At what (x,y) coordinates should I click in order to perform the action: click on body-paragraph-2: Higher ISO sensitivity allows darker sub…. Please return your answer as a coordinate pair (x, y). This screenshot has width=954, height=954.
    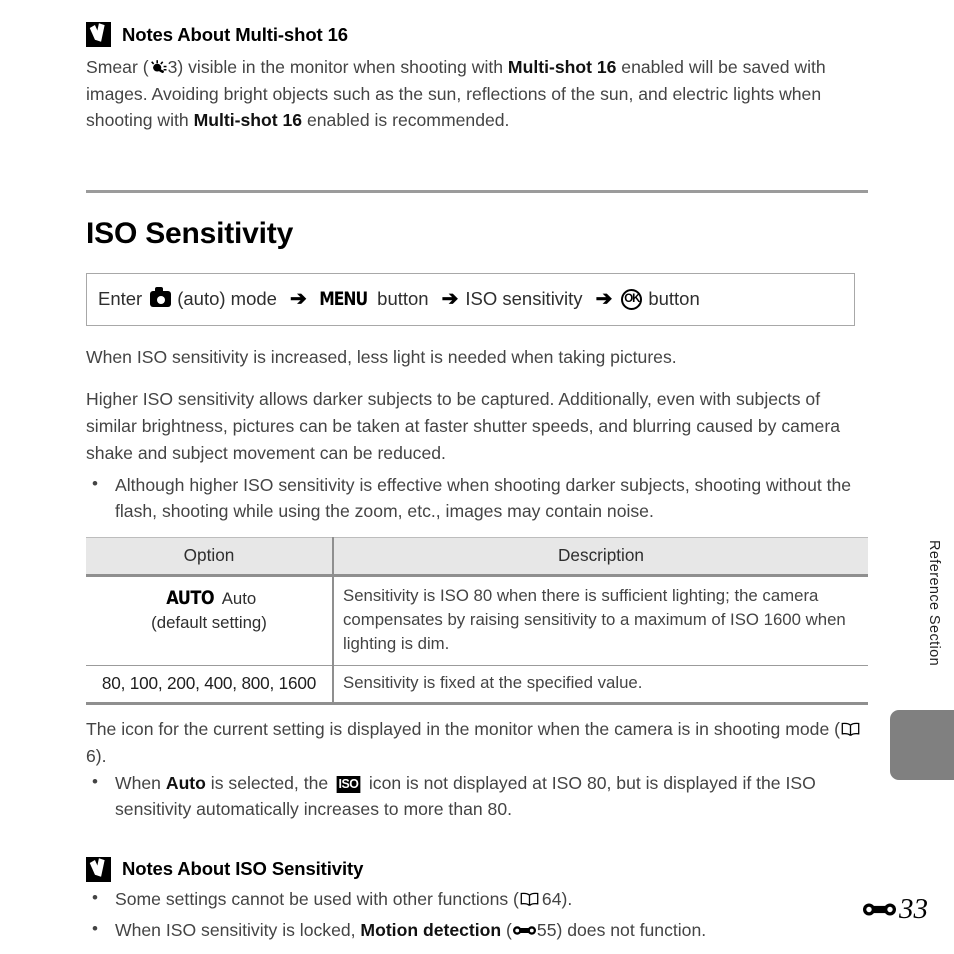
    Looking at the image, I should click on (463, 425).